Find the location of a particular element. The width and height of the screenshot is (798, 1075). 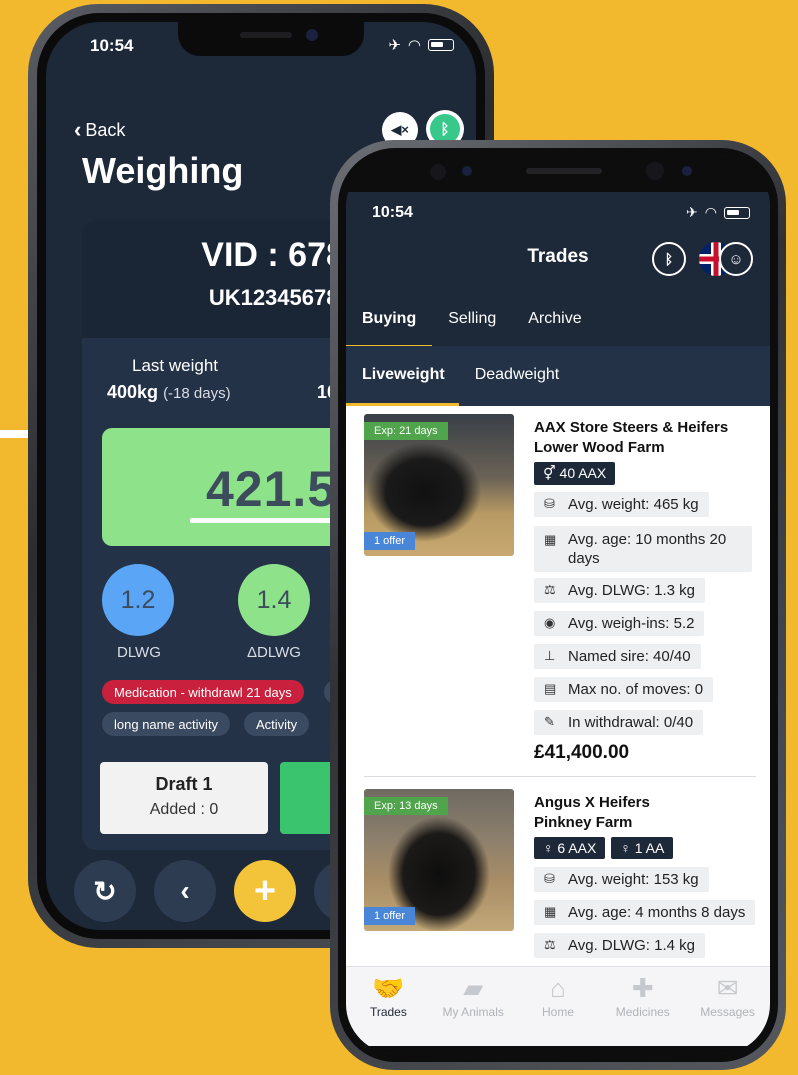

speaker-mute-icon: ◀× is located at coordinates (400, 129).